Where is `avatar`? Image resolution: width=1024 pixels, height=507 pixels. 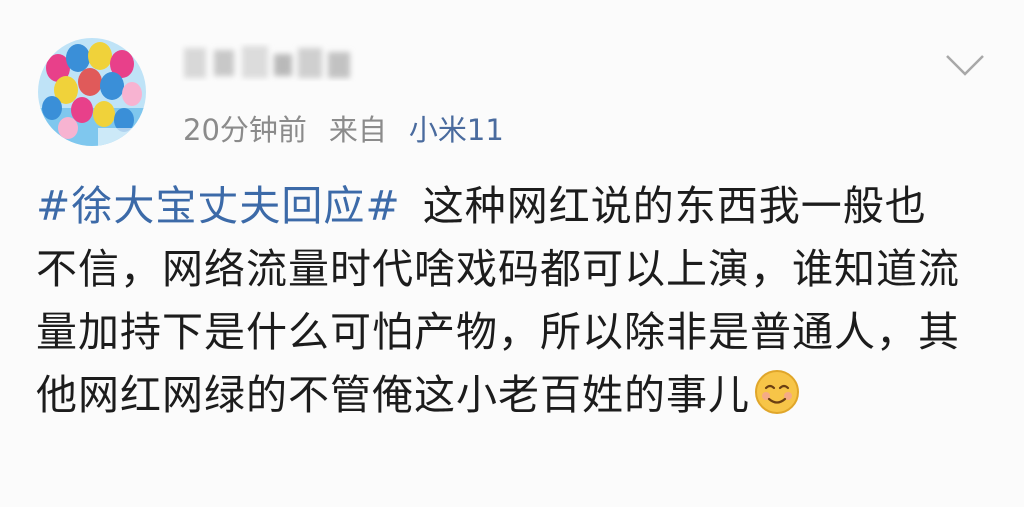
avatar is located at coordinates (92, 92).